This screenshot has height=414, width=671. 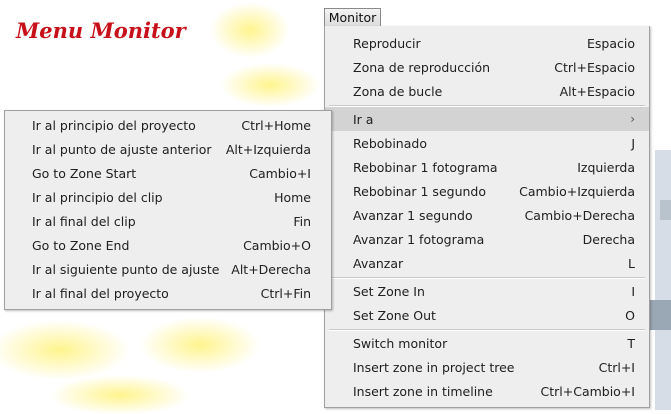 I want to click on menu-item-avanzar: Avanzar L, so click(x=487, y=263).